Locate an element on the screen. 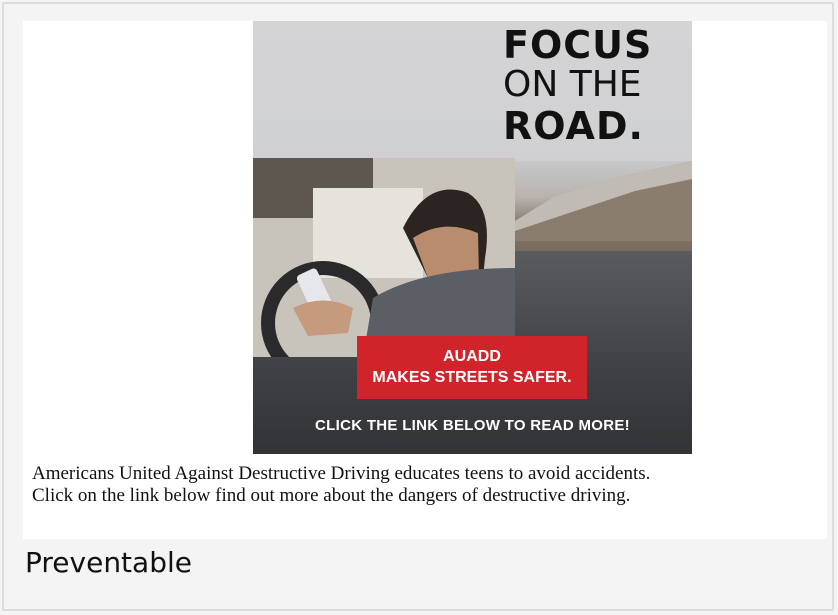 The image size is (838, 615). headline-line-3: ROAD. is located at coordinates (573, 126).